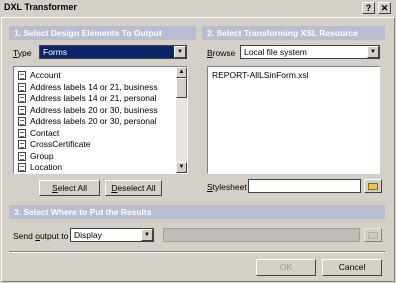 Image resolution: width=396 pixels, height=283 pixels. Describe the element at coordinates (69, 188) in the screenshot. I see `select-all-button: Select All` at that location.